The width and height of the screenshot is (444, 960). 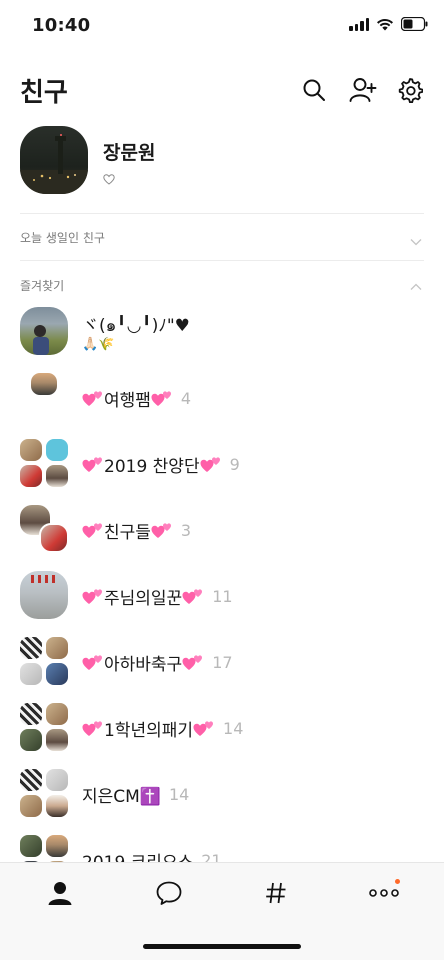 I want to click on status-time: 10:40, so click(x=61, y=25).